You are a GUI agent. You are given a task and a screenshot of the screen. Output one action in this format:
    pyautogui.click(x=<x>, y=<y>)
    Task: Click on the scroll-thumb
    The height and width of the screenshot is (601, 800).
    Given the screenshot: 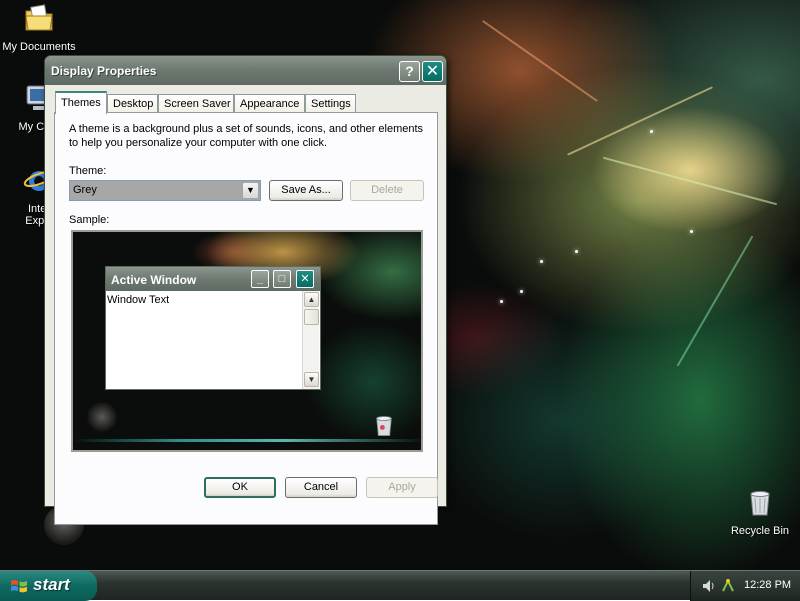 What is the action you would take?
    pyautogui.click(x=311, y=317)
    